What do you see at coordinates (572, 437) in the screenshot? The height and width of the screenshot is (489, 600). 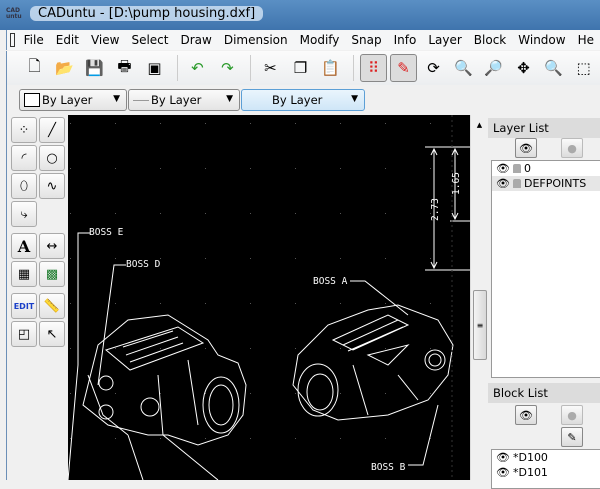 I see `edit-block-button: ✎` at bounding box center [572, 437].